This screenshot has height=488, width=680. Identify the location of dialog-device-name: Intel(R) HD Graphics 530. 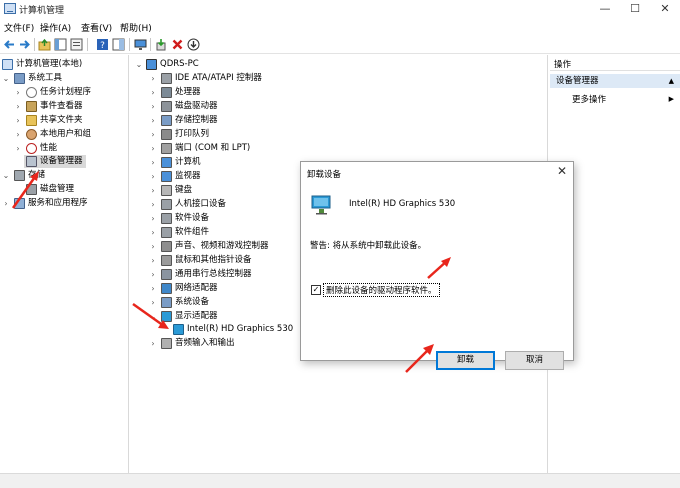
(402, 204).